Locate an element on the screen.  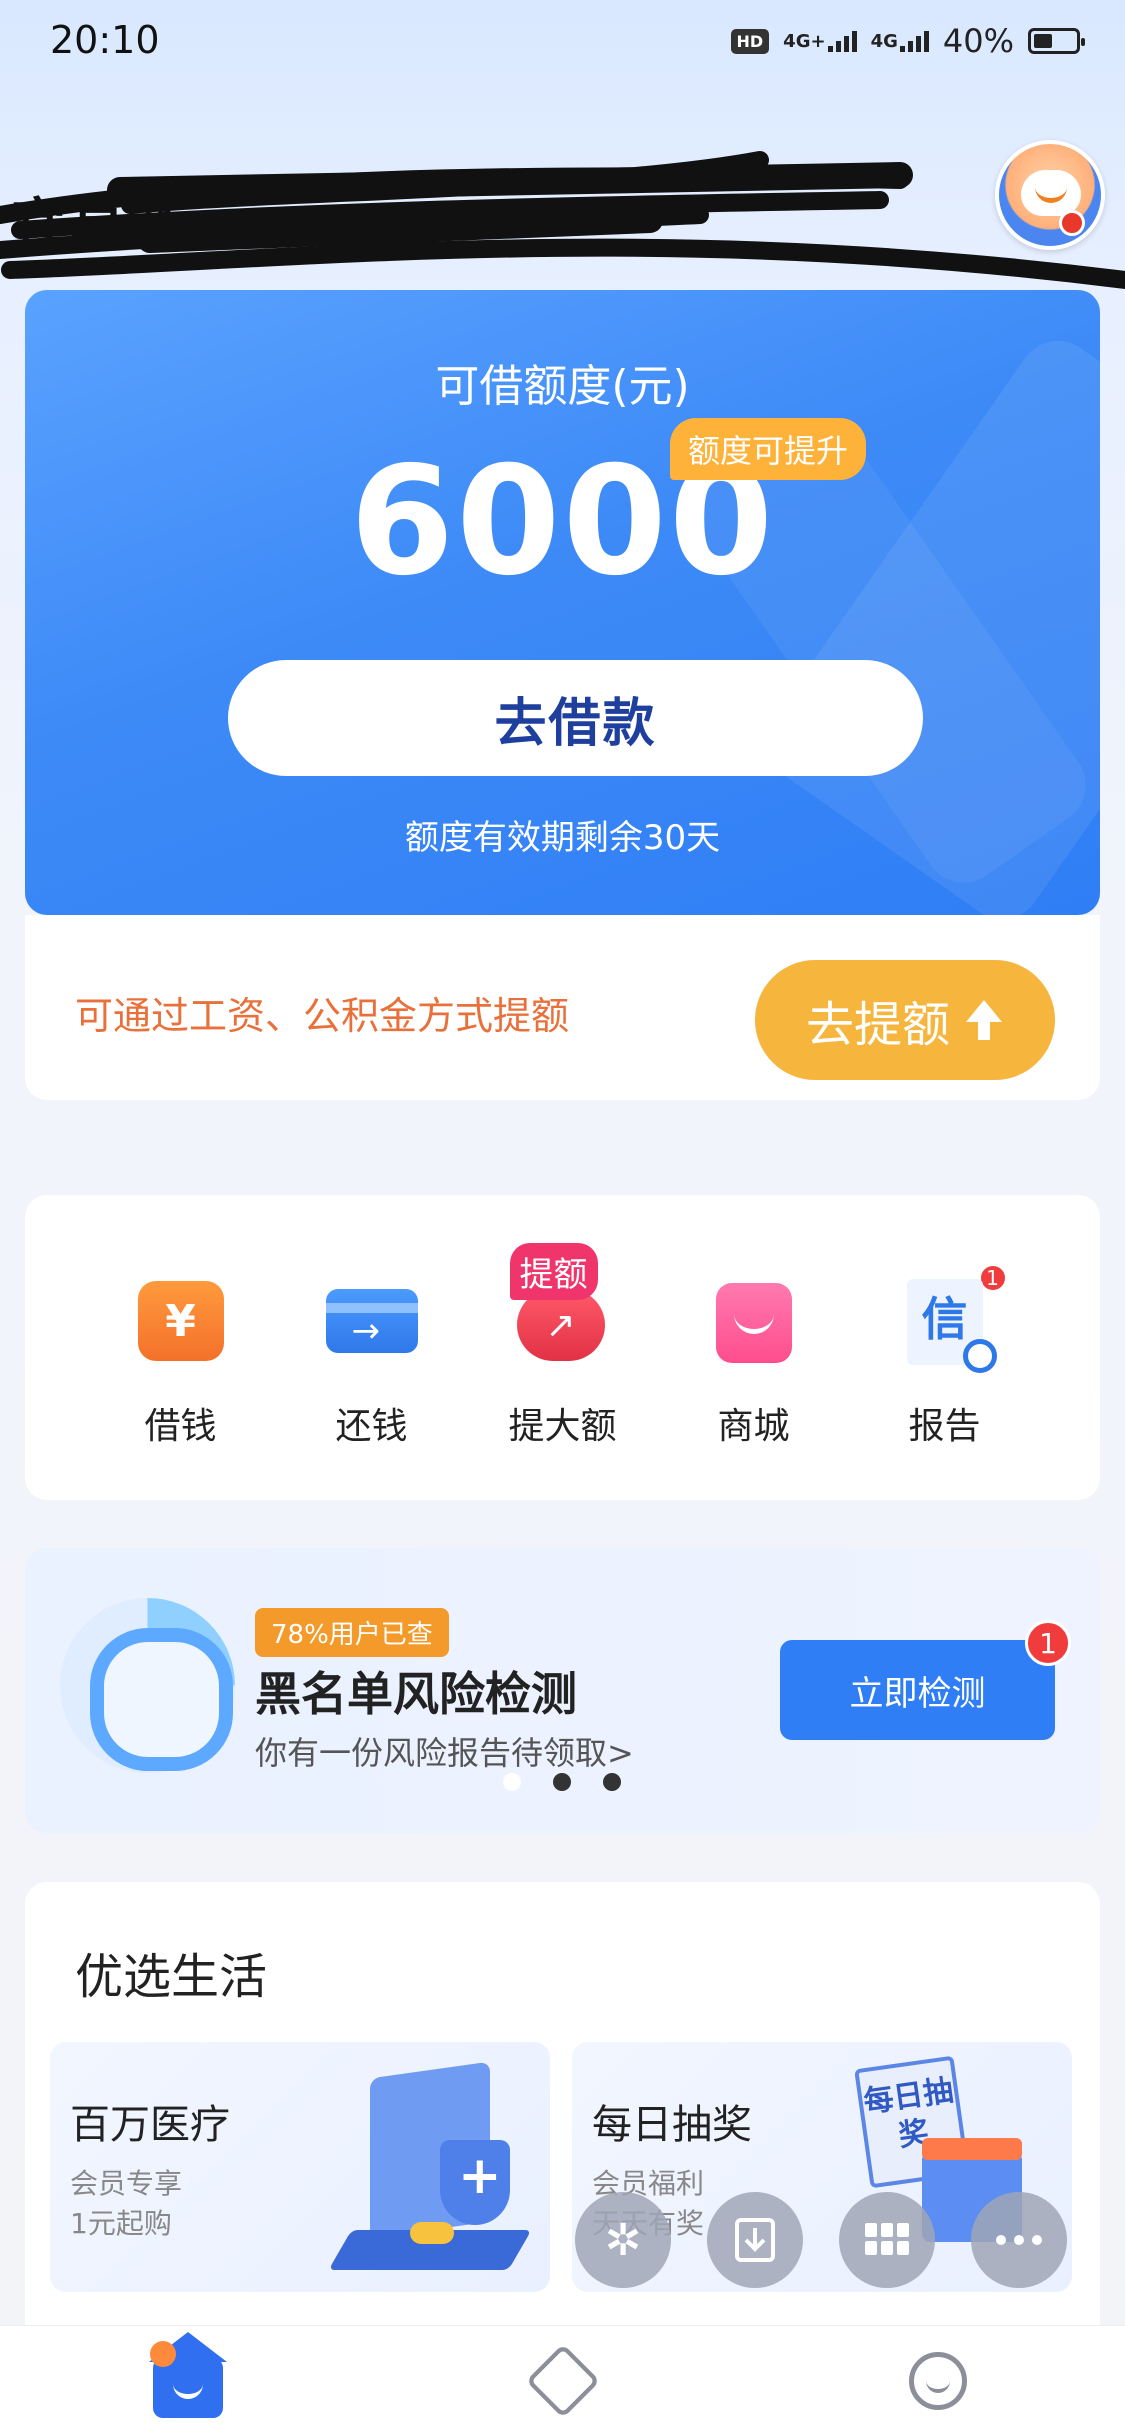
card-line: 会员专享 is located at coordinates (126, 2183).